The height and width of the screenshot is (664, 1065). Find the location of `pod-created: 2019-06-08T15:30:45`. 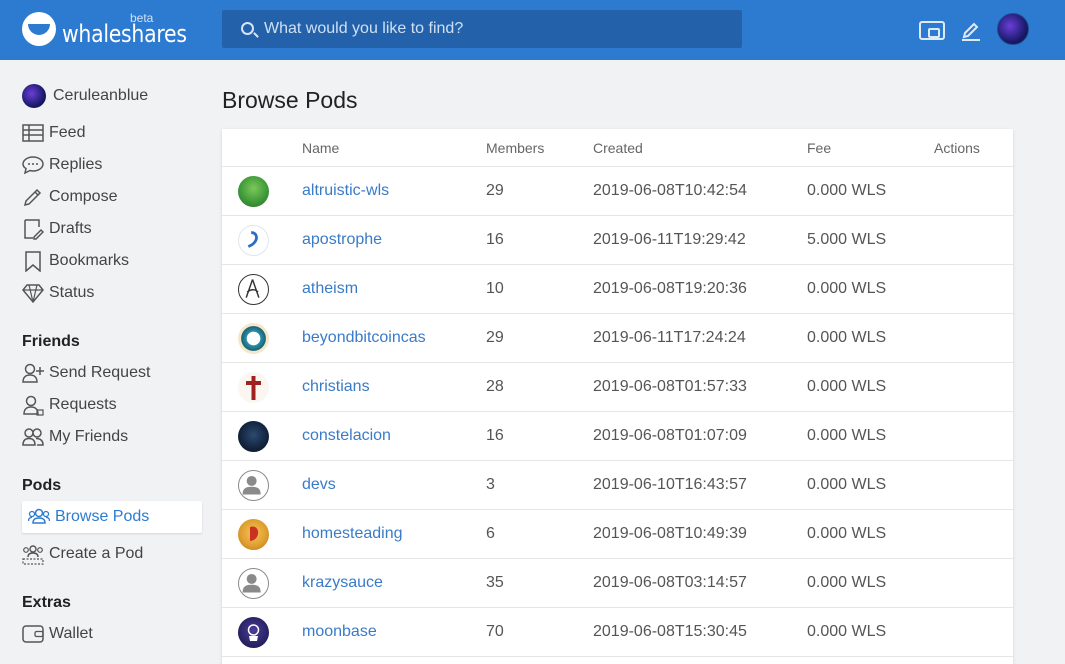

pod-created: 2019-06-08T15:30:45 is located at coordinates (670, 631).